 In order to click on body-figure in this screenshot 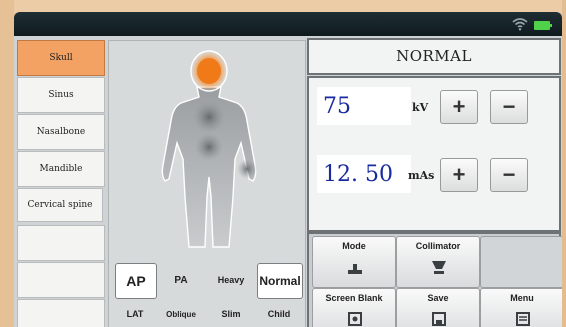, I will do `click(209, 152)`.